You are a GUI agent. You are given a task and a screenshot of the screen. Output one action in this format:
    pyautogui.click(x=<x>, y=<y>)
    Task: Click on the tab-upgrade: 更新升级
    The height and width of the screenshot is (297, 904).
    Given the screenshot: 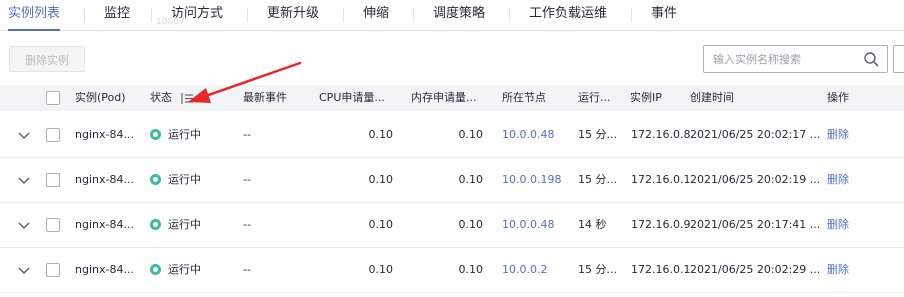 What is the action you would take?
    pyautogui.click(x=293, y=15)
    